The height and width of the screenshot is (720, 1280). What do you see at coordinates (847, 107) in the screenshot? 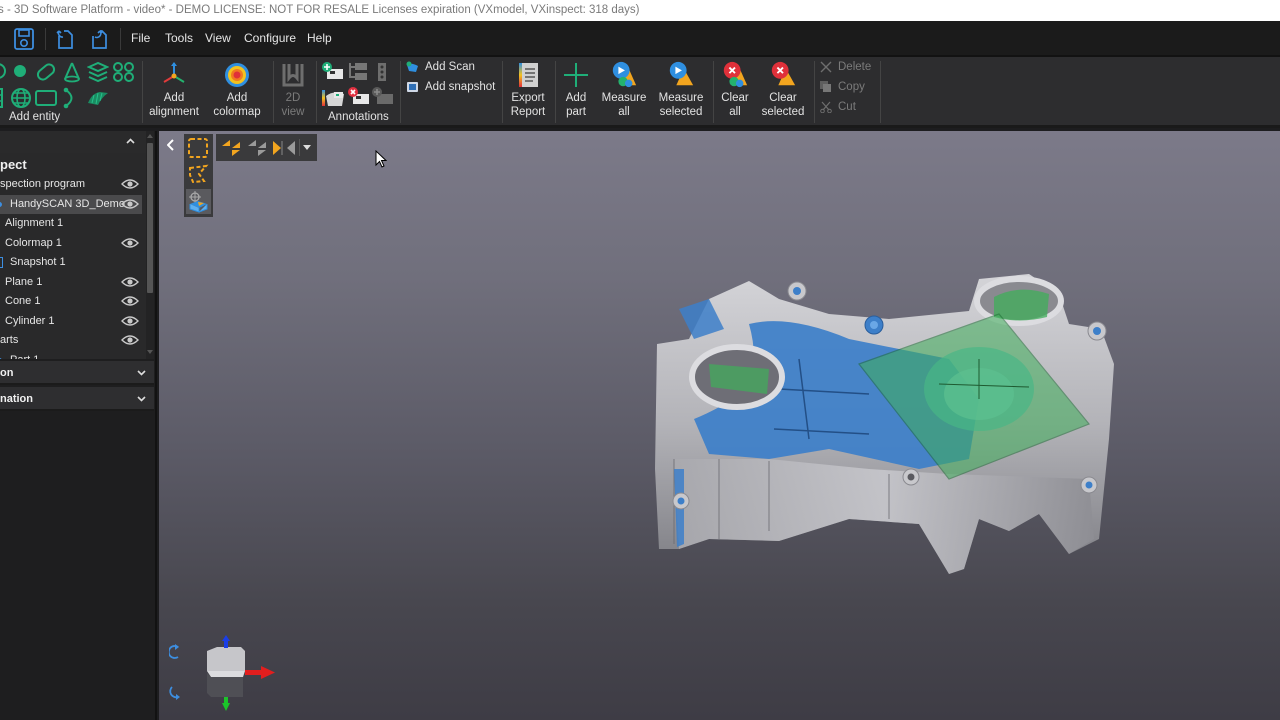
I see `cut-label: Cut` at bounding box center [847, 107].